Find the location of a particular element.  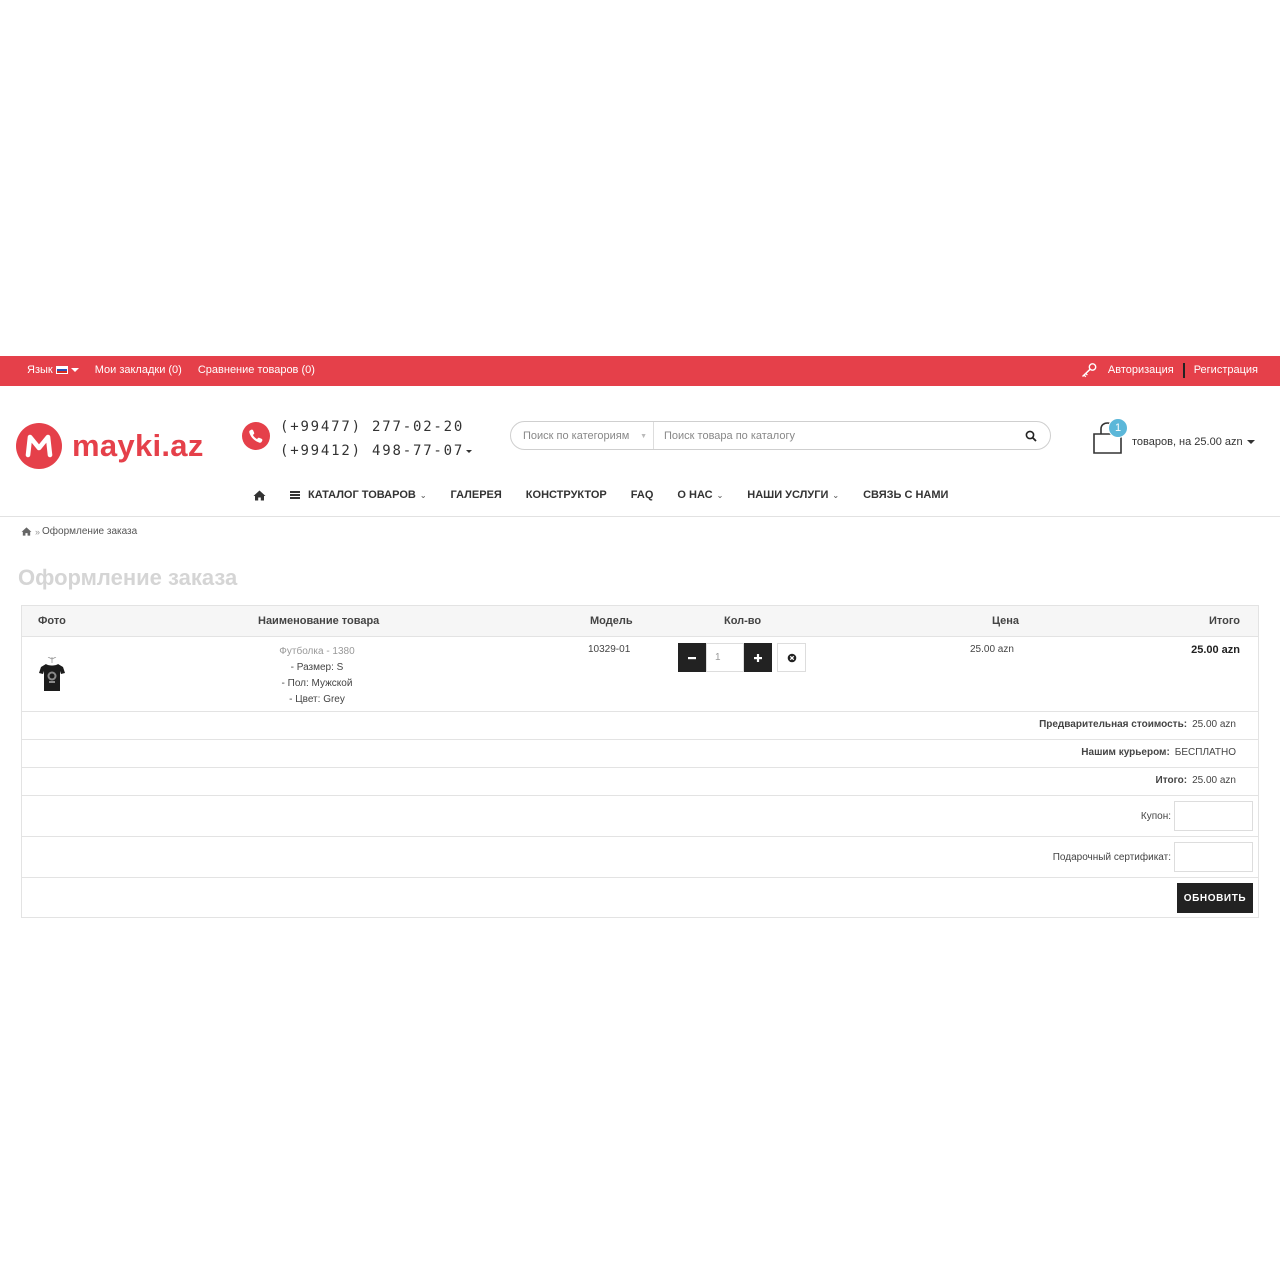

nav-home is located at coordinates (259, 495).